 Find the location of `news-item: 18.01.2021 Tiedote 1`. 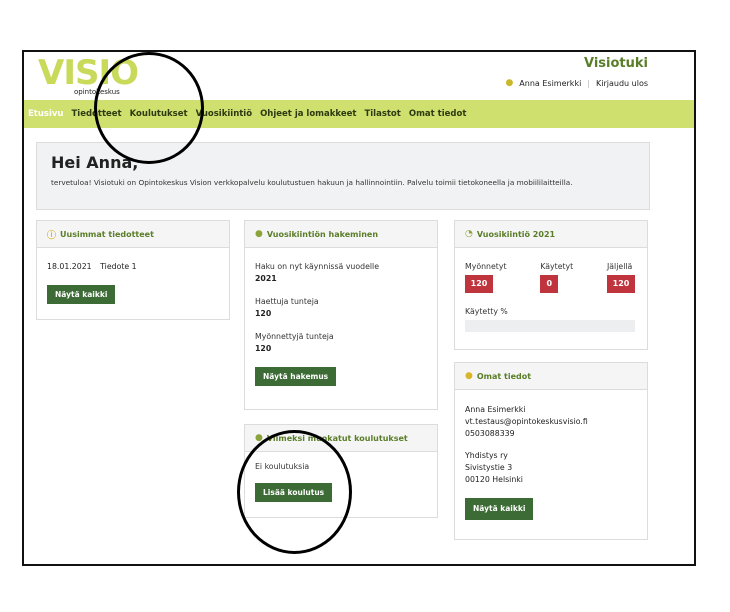

news-item: 18.01.2021 Tiedote 1 is located at coordinates (133, 266).